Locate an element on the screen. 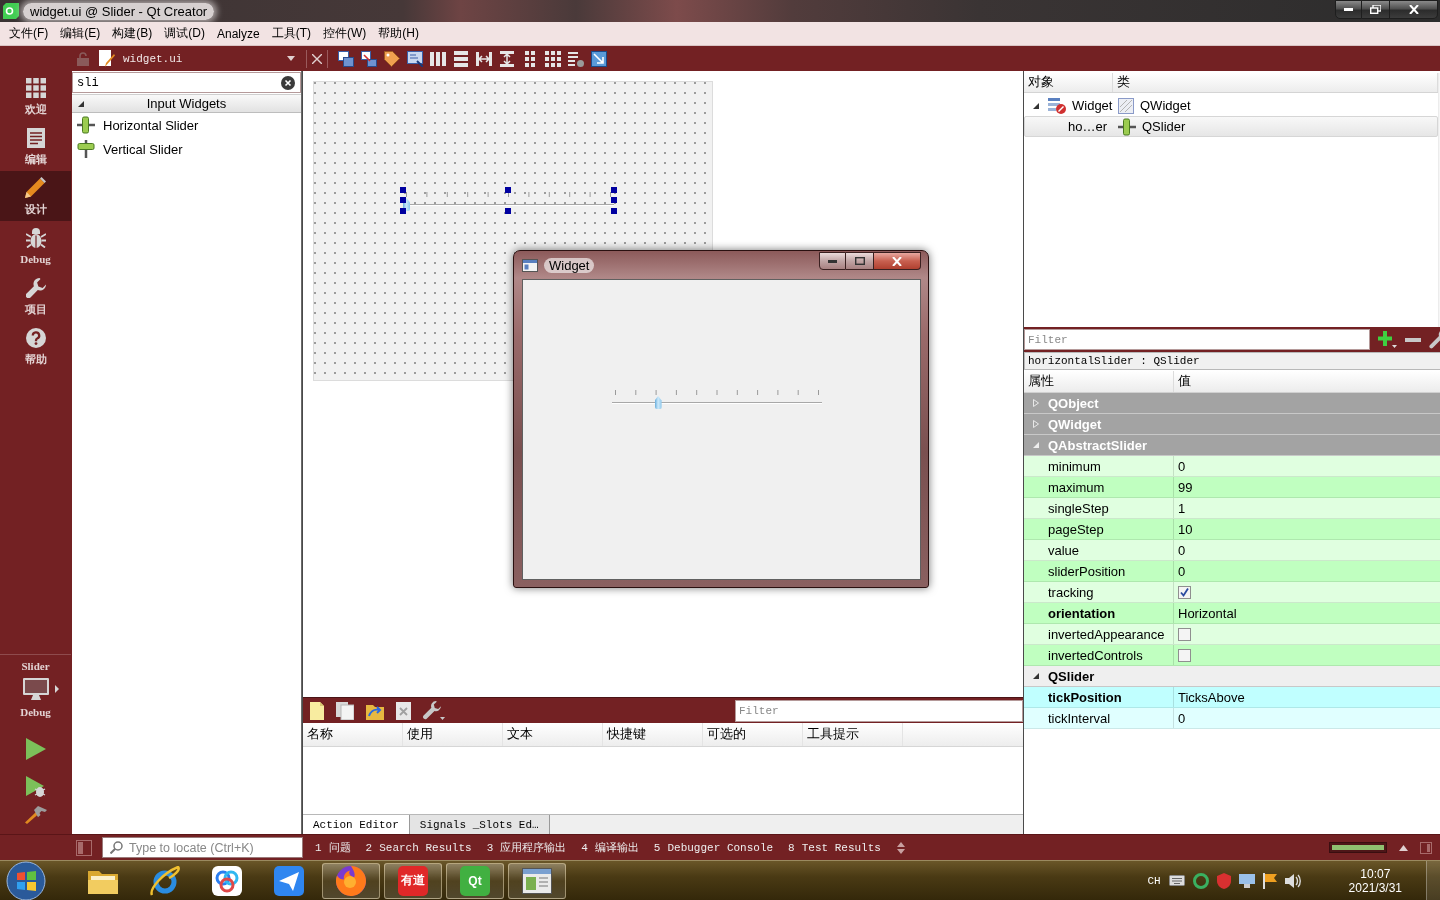  resize-arrow-icon is located at coordinates (599, 58).